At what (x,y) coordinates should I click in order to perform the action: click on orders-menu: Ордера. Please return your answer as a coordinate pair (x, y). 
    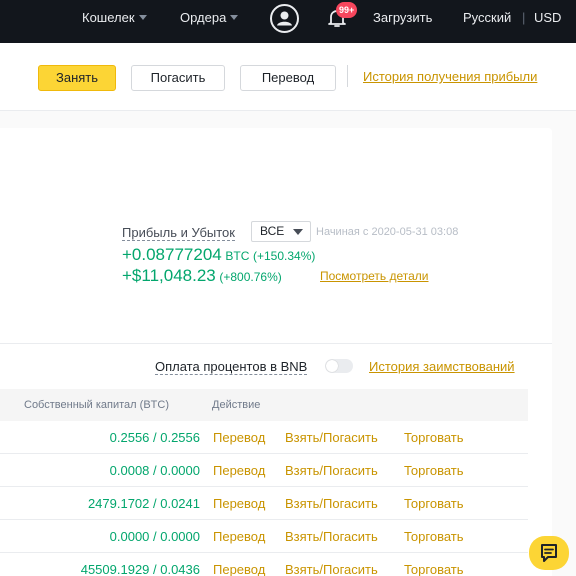
    Looking at the image, I should click on (209, 17).